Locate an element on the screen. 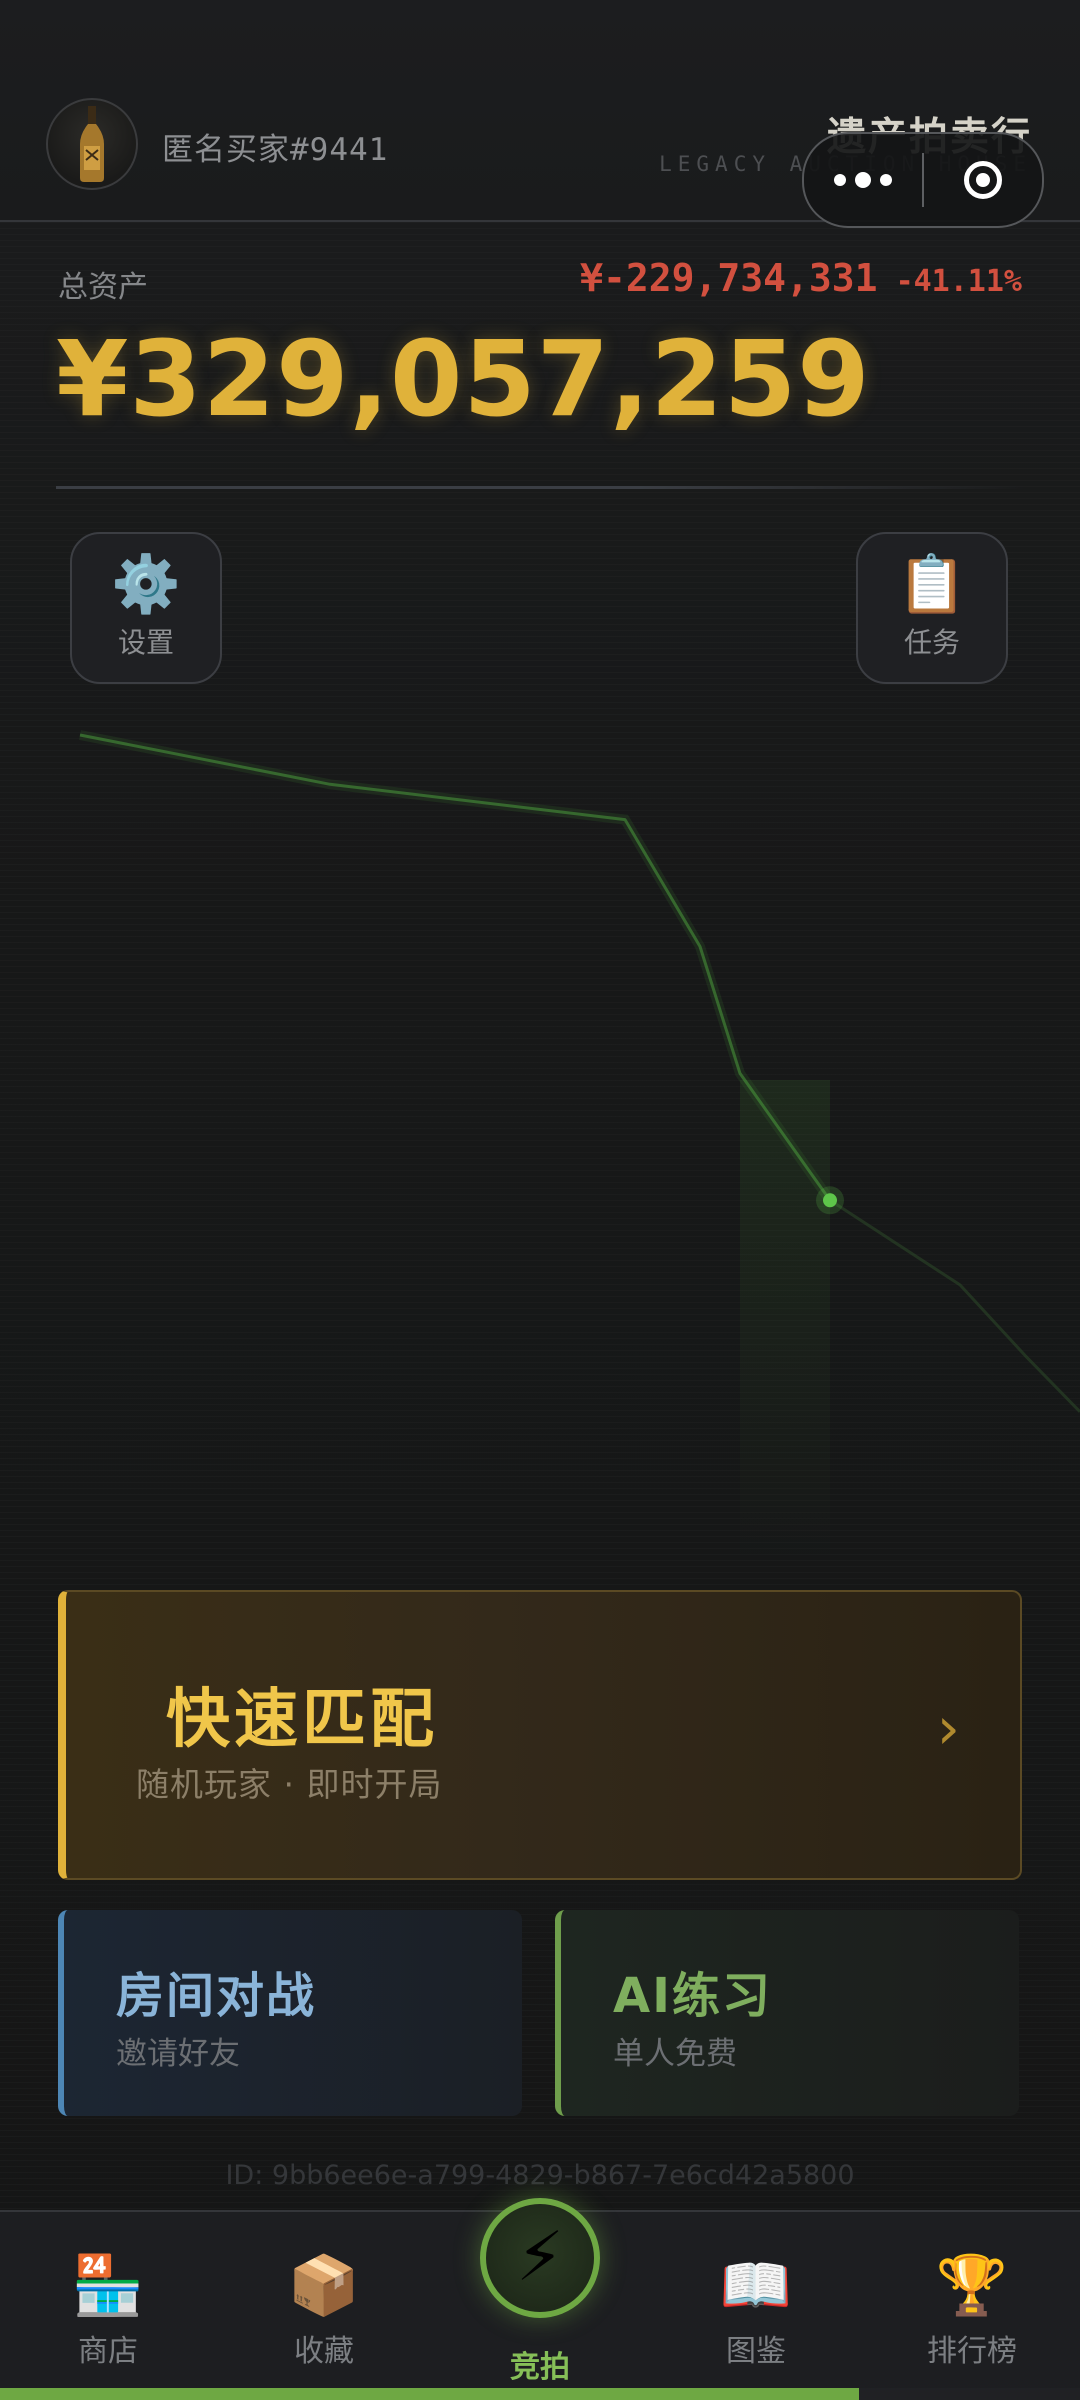  nav-atlas-label: 图鉴 is located at coordinates (756, 2351).